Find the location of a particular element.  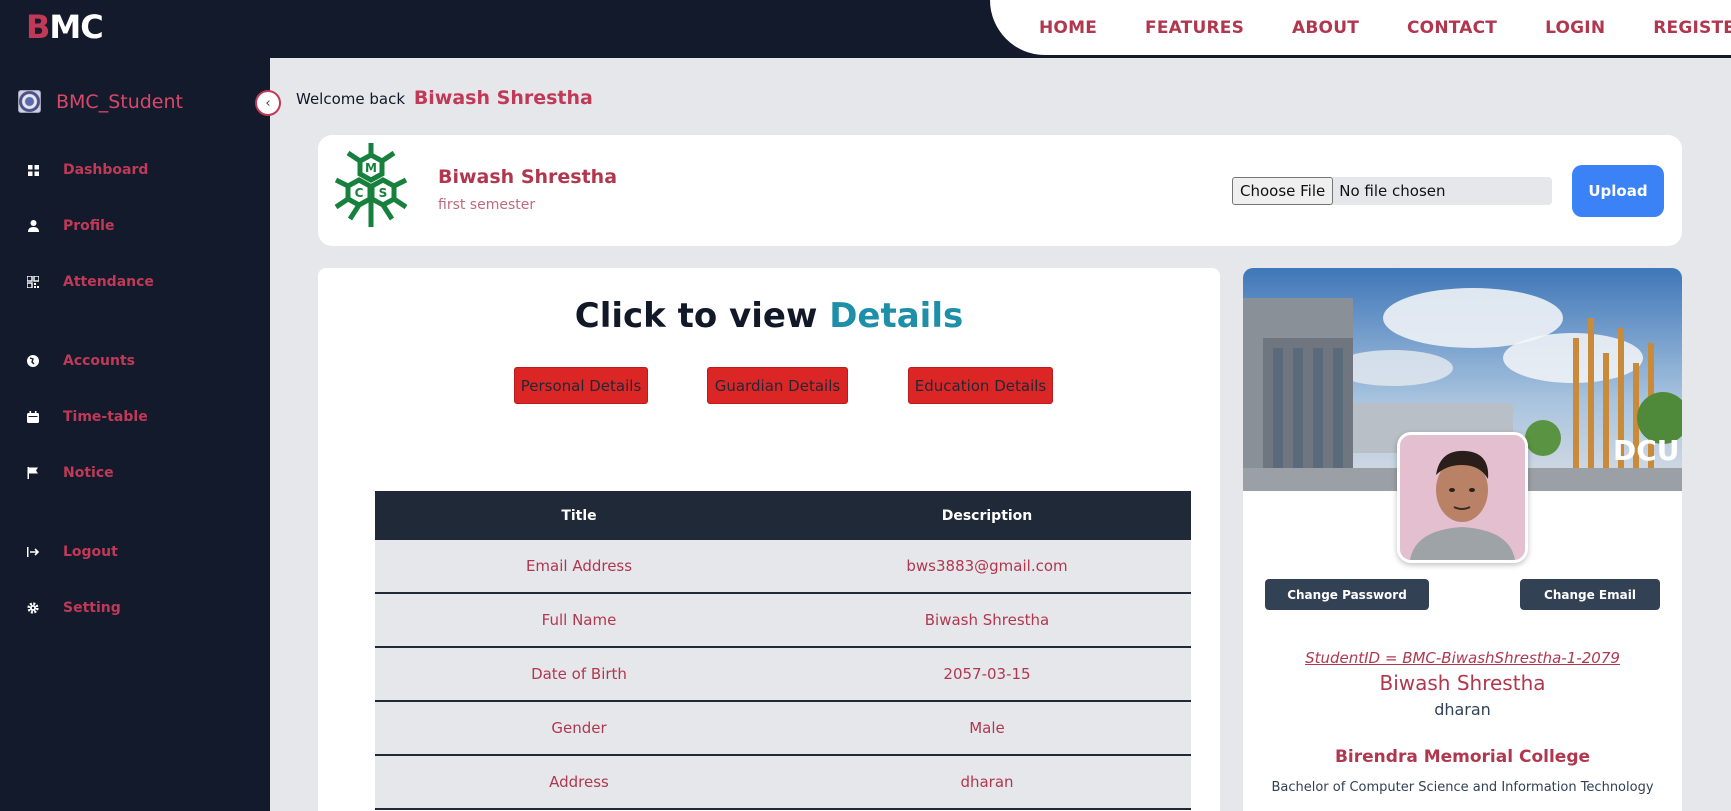

details-title-prefix: Click to view is located at coordinates (696, 316).